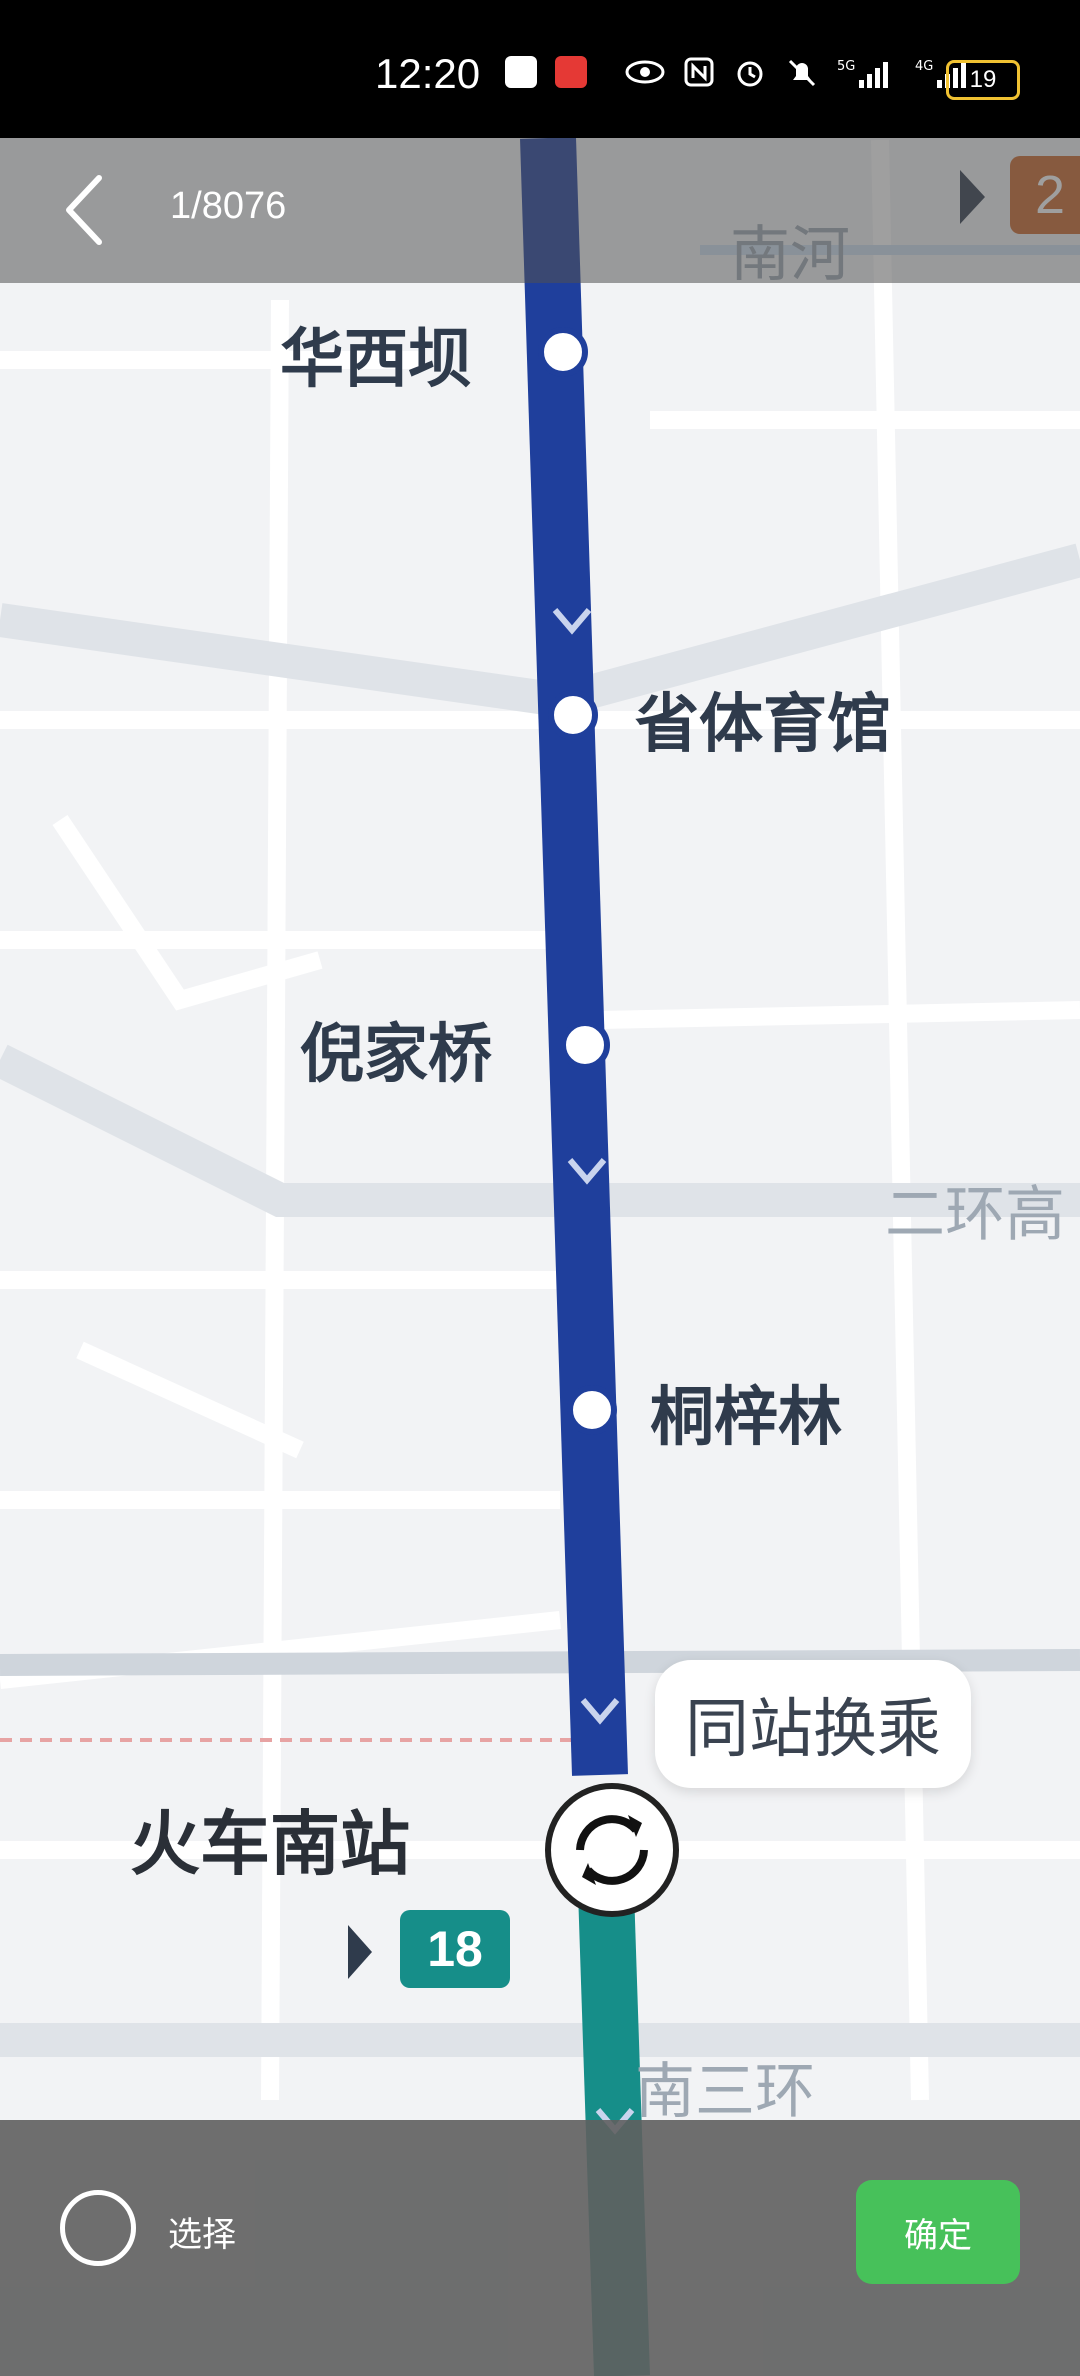  I want to click on select-label: 选择, so click(202, 2231).